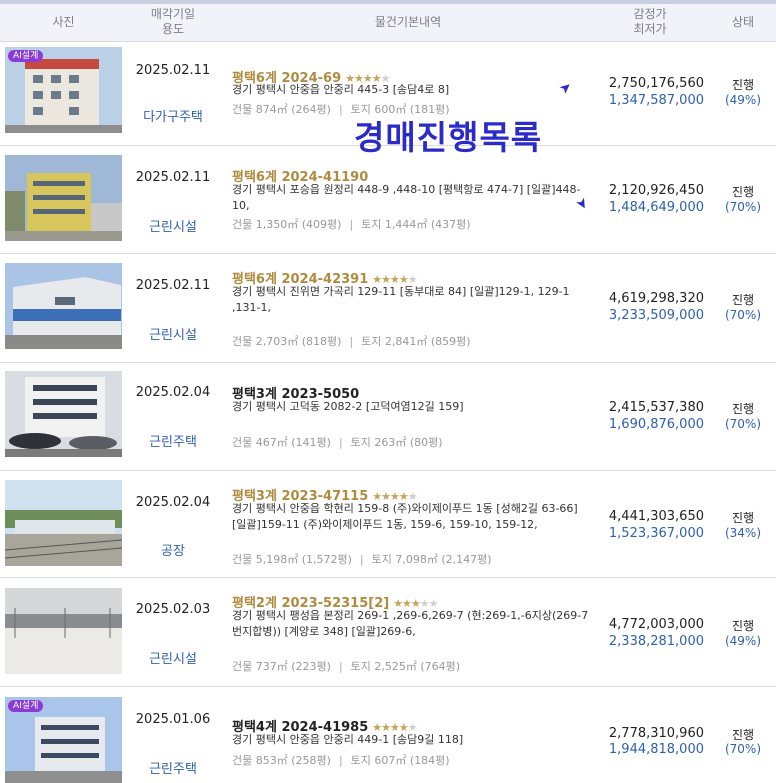 The image size is (776, 783). Describe the element at coordinates (396, 442) in the screenshot. I see `land-area: 토지 263㎡ (80평)` at that location.